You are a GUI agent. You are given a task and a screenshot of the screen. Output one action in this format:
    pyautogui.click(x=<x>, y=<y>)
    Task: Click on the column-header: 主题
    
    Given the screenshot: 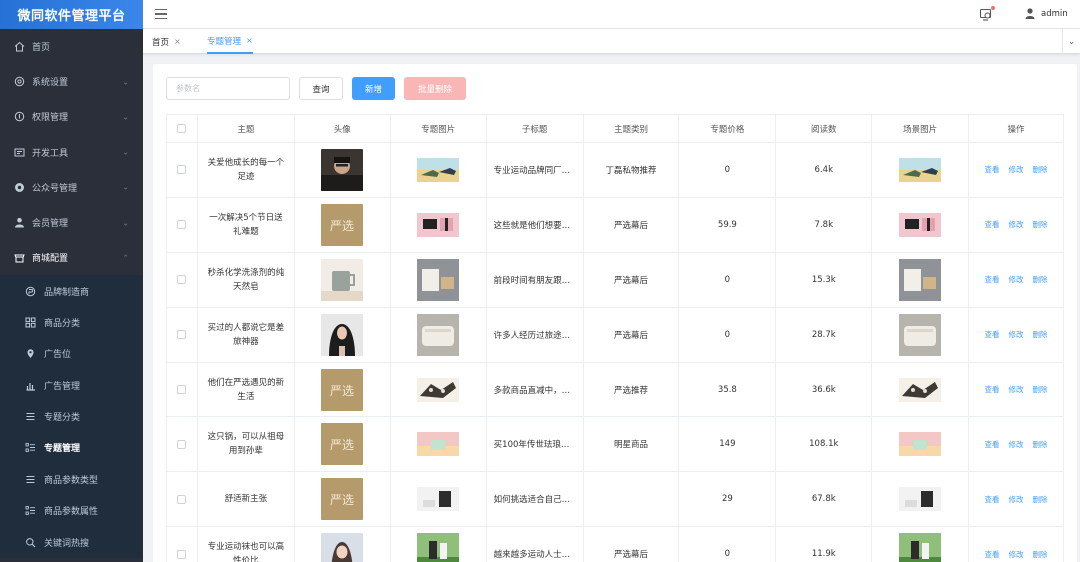 What is the action you would take?
    pyautogui.click(x=246, y=128)
    